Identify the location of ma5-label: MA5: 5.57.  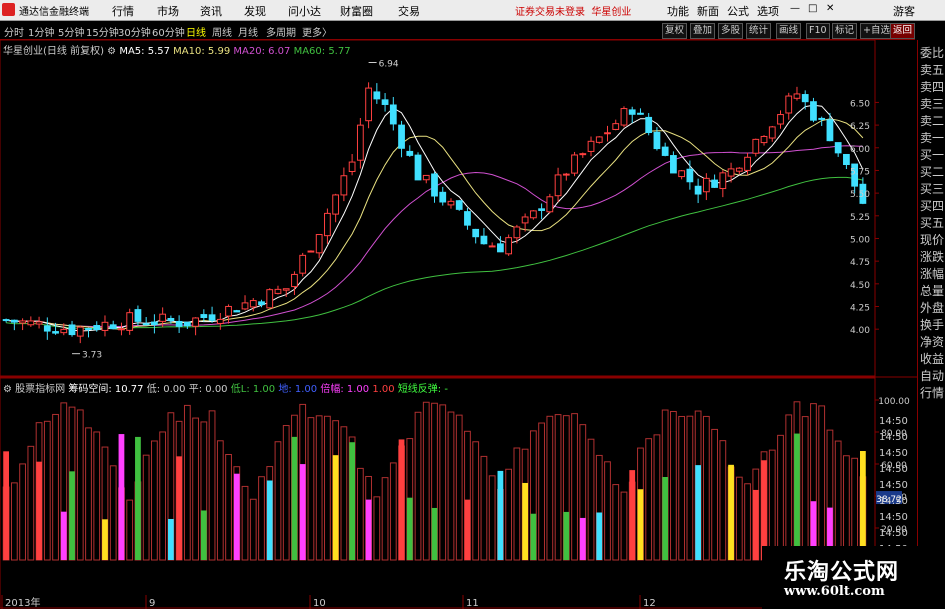
(144, 51).